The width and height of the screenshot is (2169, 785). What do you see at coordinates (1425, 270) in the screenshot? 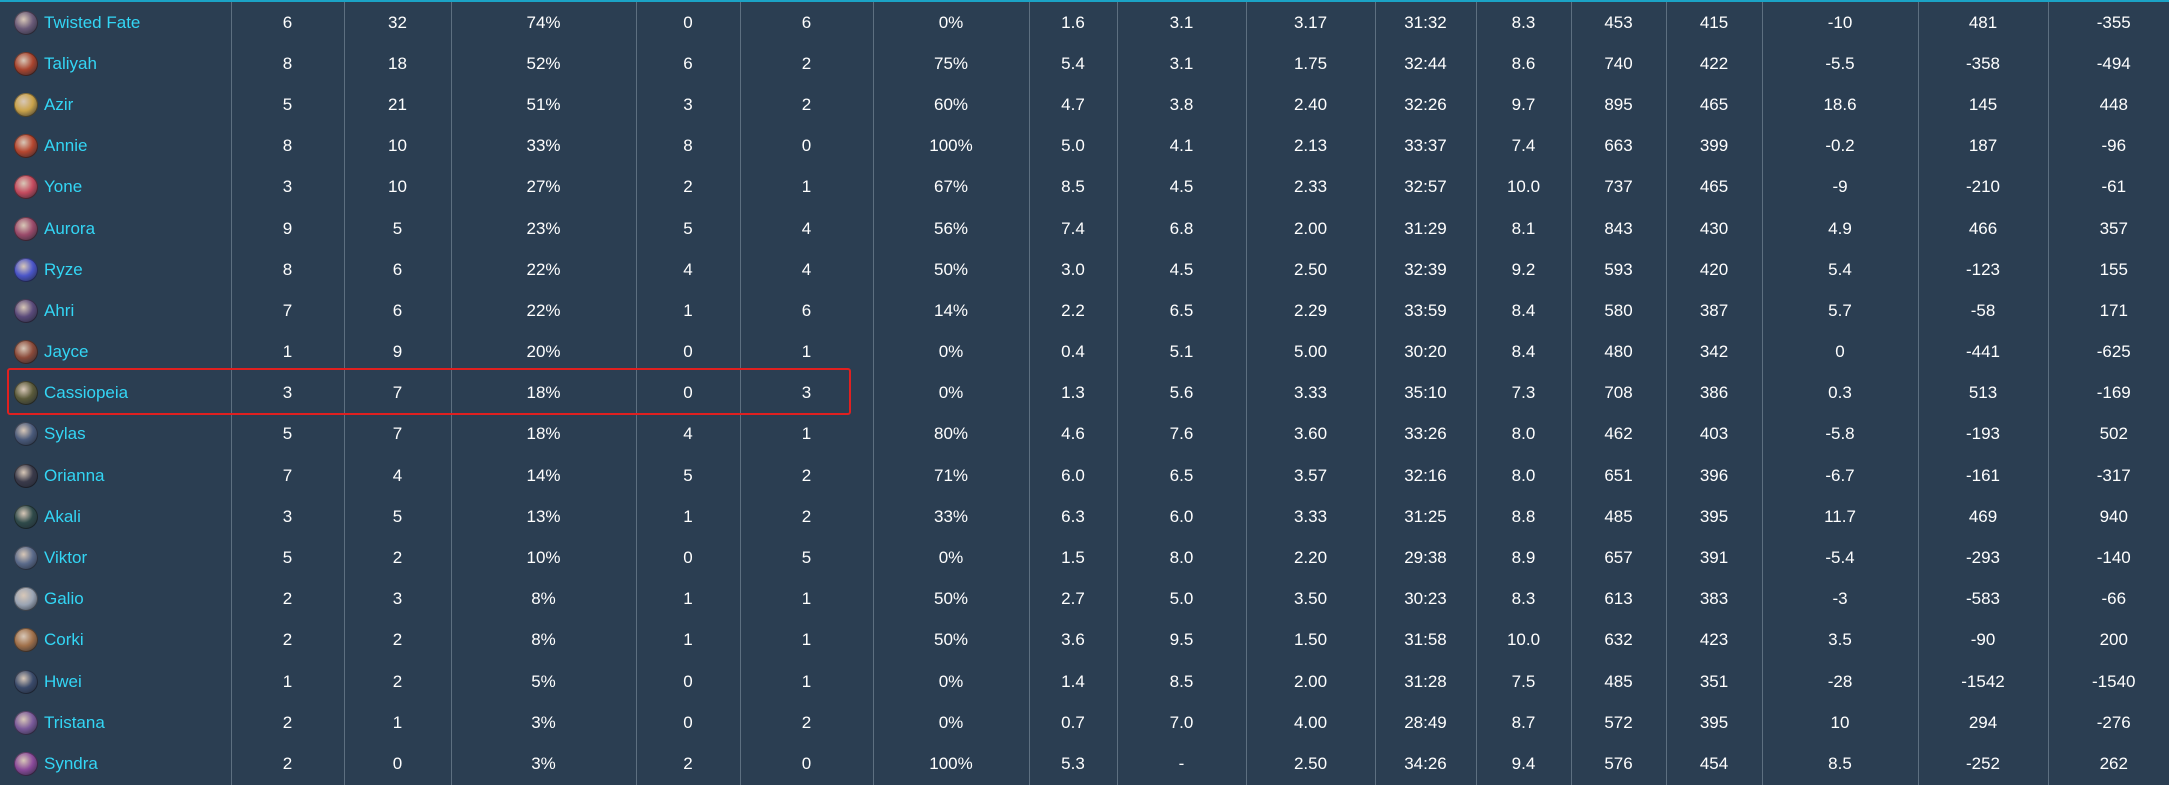
I see `stat-cell-10: 32:39` at bounding box center [1425, 270].